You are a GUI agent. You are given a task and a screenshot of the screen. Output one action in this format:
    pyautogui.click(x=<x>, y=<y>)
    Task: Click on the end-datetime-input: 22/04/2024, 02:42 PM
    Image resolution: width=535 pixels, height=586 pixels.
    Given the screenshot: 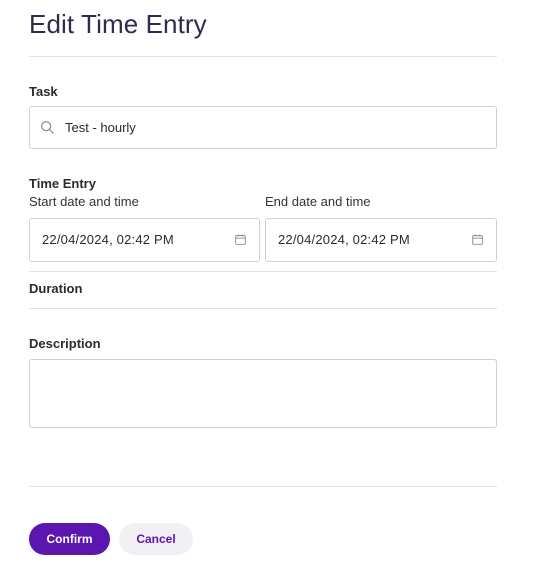 What is the action you would take?
    pyautogui.click(x=381, y=240)
    